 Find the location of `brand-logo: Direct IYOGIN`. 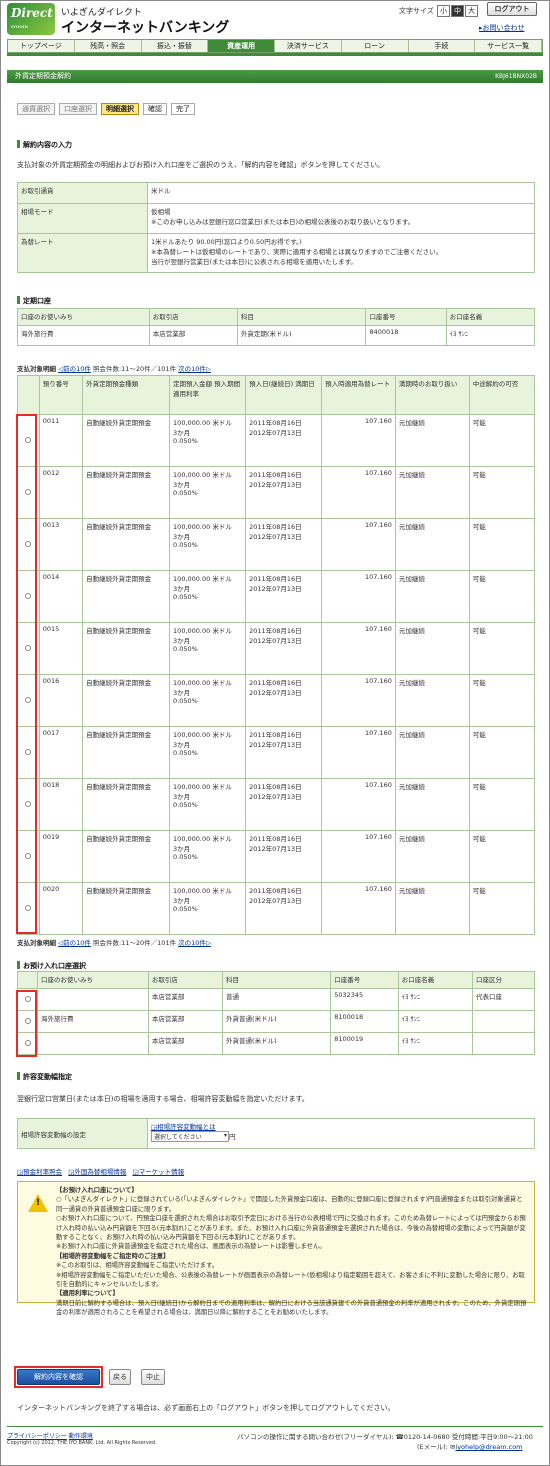

brand-logo: Direct IYOGIN is located at coordinates (31, 19).